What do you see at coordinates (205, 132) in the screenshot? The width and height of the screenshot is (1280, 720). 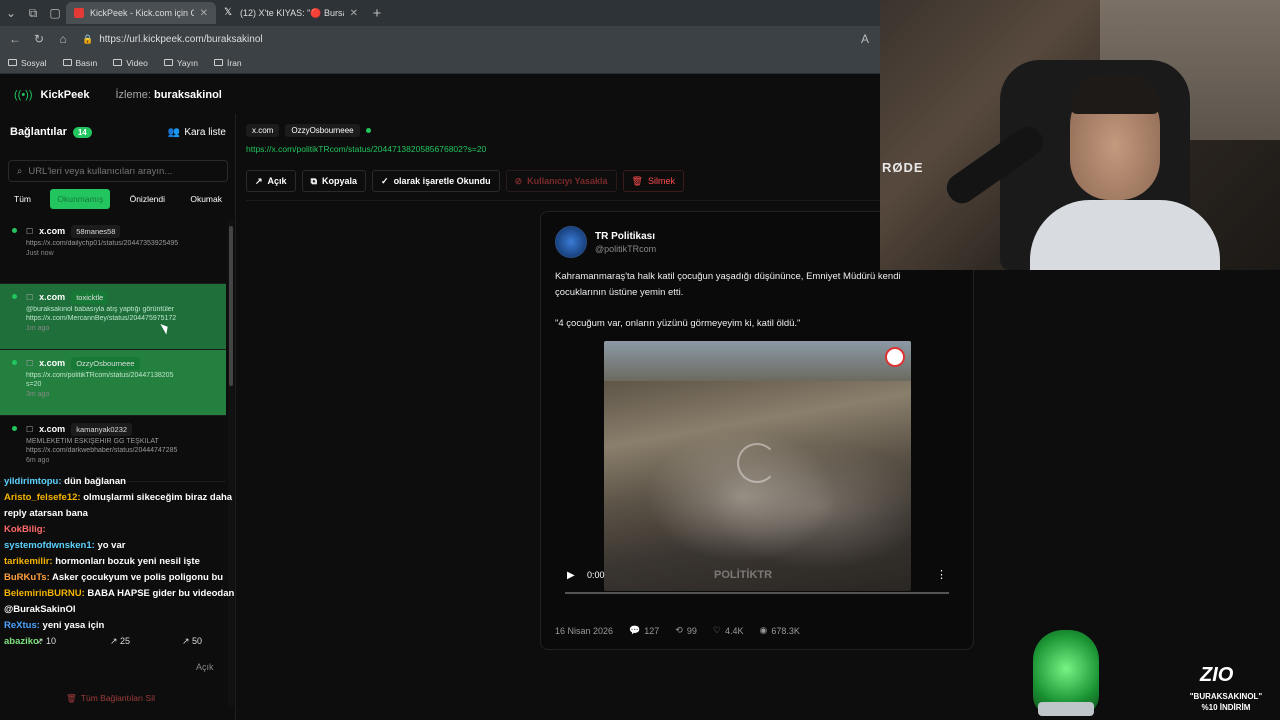 I see `blacklist-label: Kara liste` at bounding box center [205, 132].